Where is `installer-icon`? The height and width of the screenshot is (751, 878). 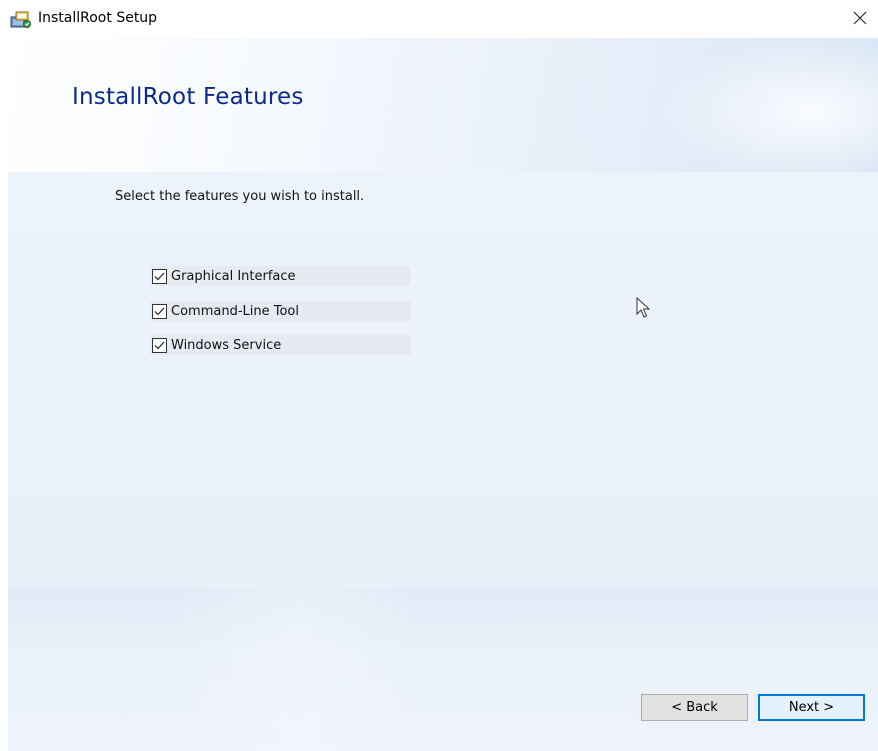 installer-icon is located at coordinates (21, 19).